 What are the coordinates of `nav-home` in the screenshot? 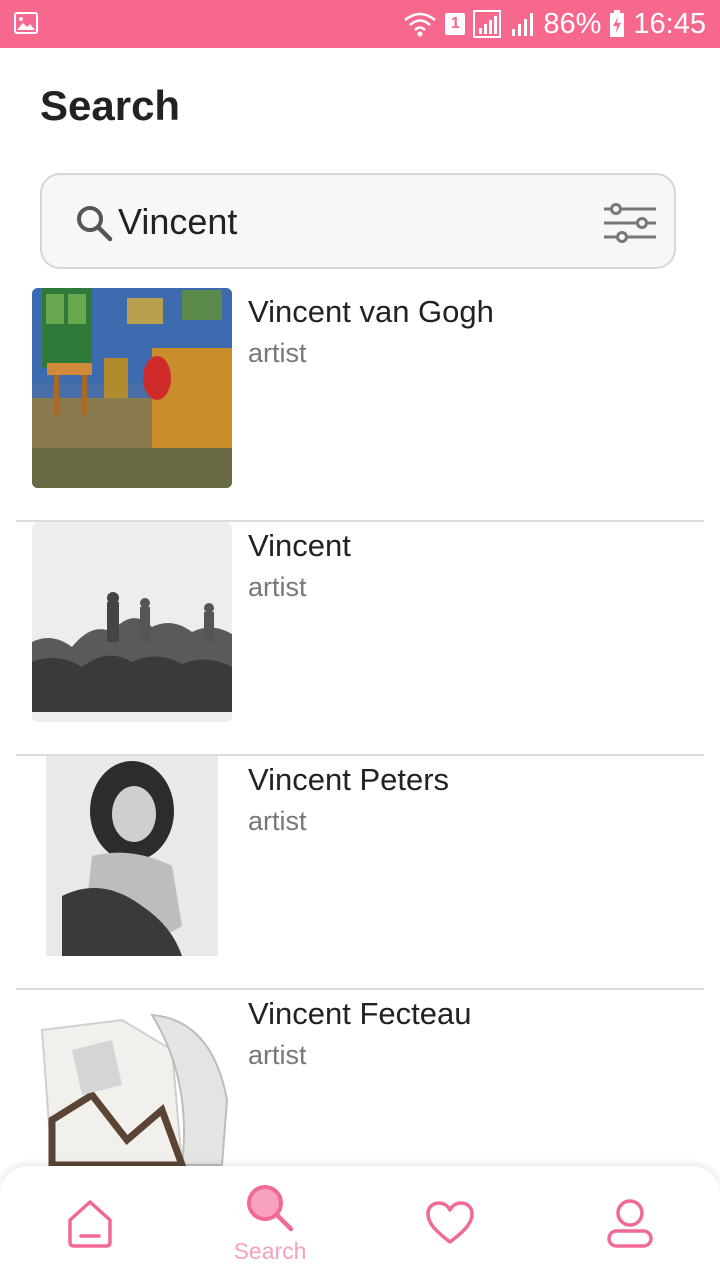 It's located at (90, 1223).